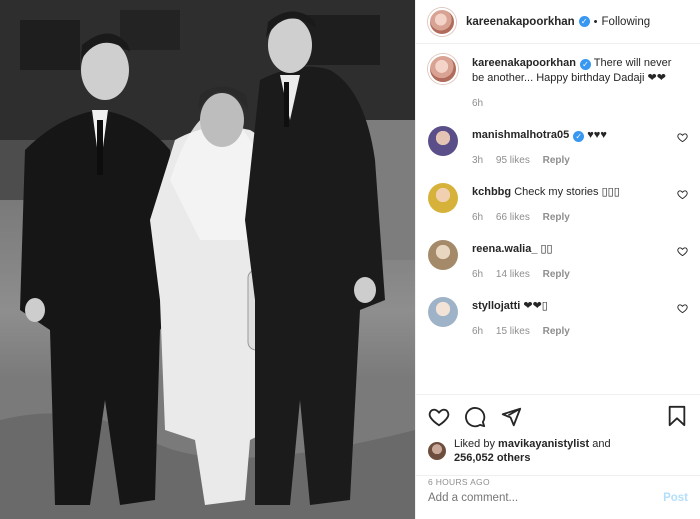 The width and height of the screenshot is (700, 519). Describe the element at coordinates (572, 274) in the screenshot. I see `comment-meta: 6h 14 likes Reply` at that location.